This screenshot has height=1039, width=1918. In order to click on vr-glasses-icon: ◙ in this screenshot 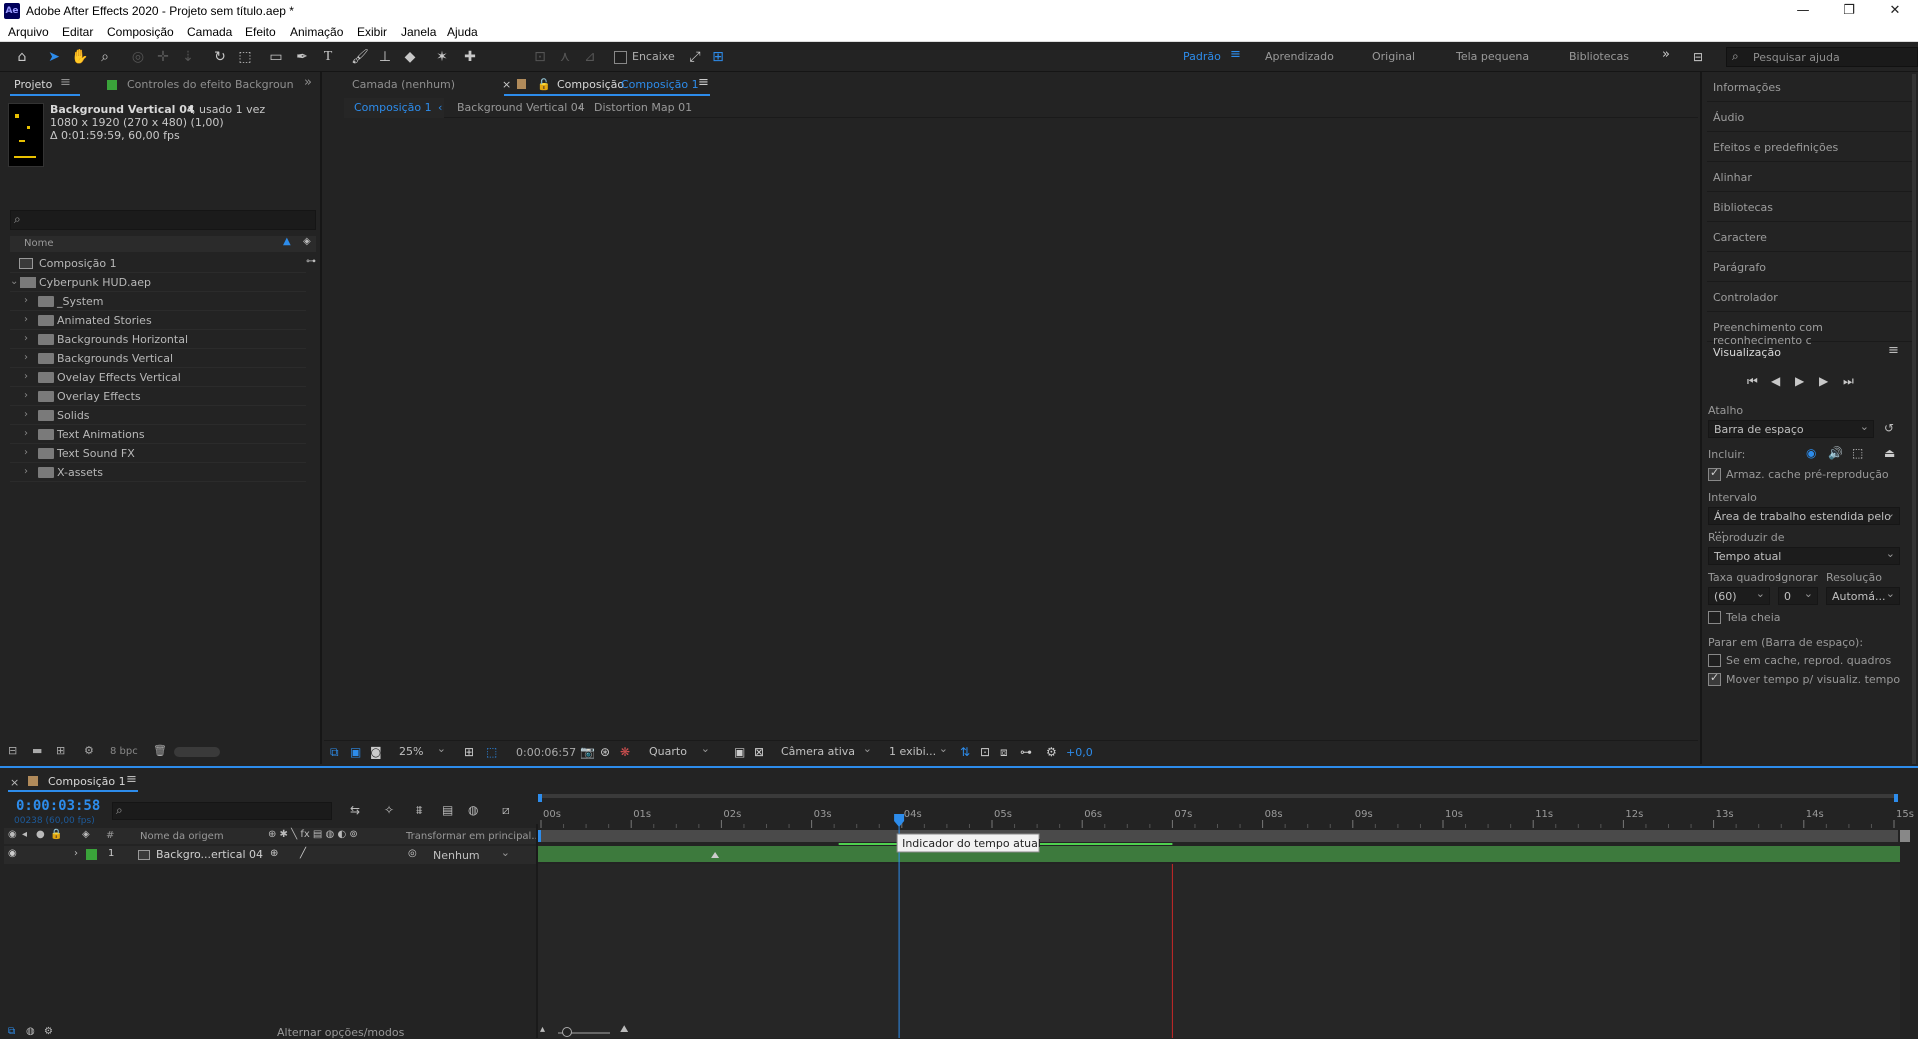, I will do `click(376, 752)`.